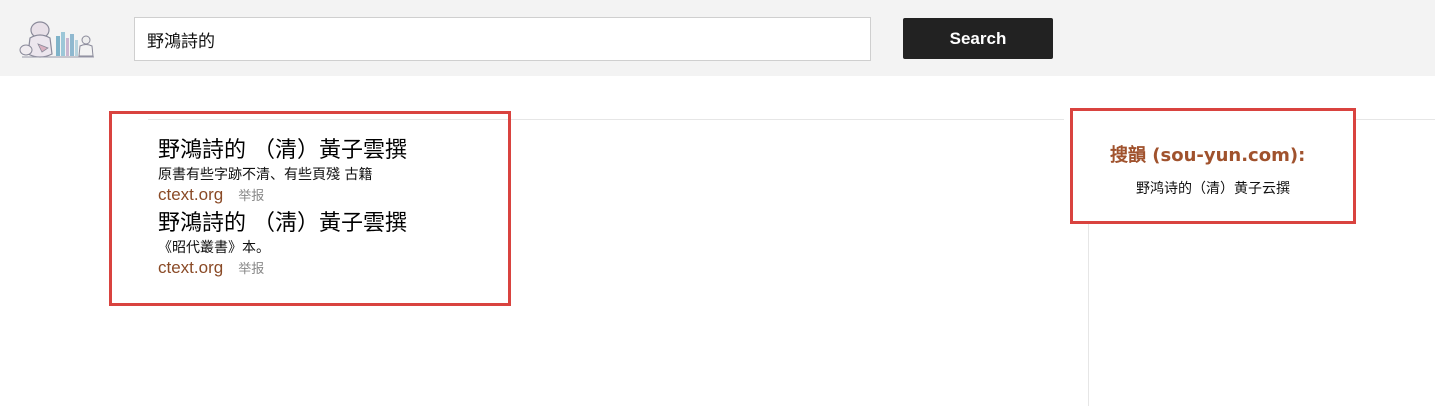 This screenshot has height=406, width=1435. What do you see at coordinates (1088, 314) in the screenshot?
I see `sidebar-divider` at bounding box center [1088, 314].